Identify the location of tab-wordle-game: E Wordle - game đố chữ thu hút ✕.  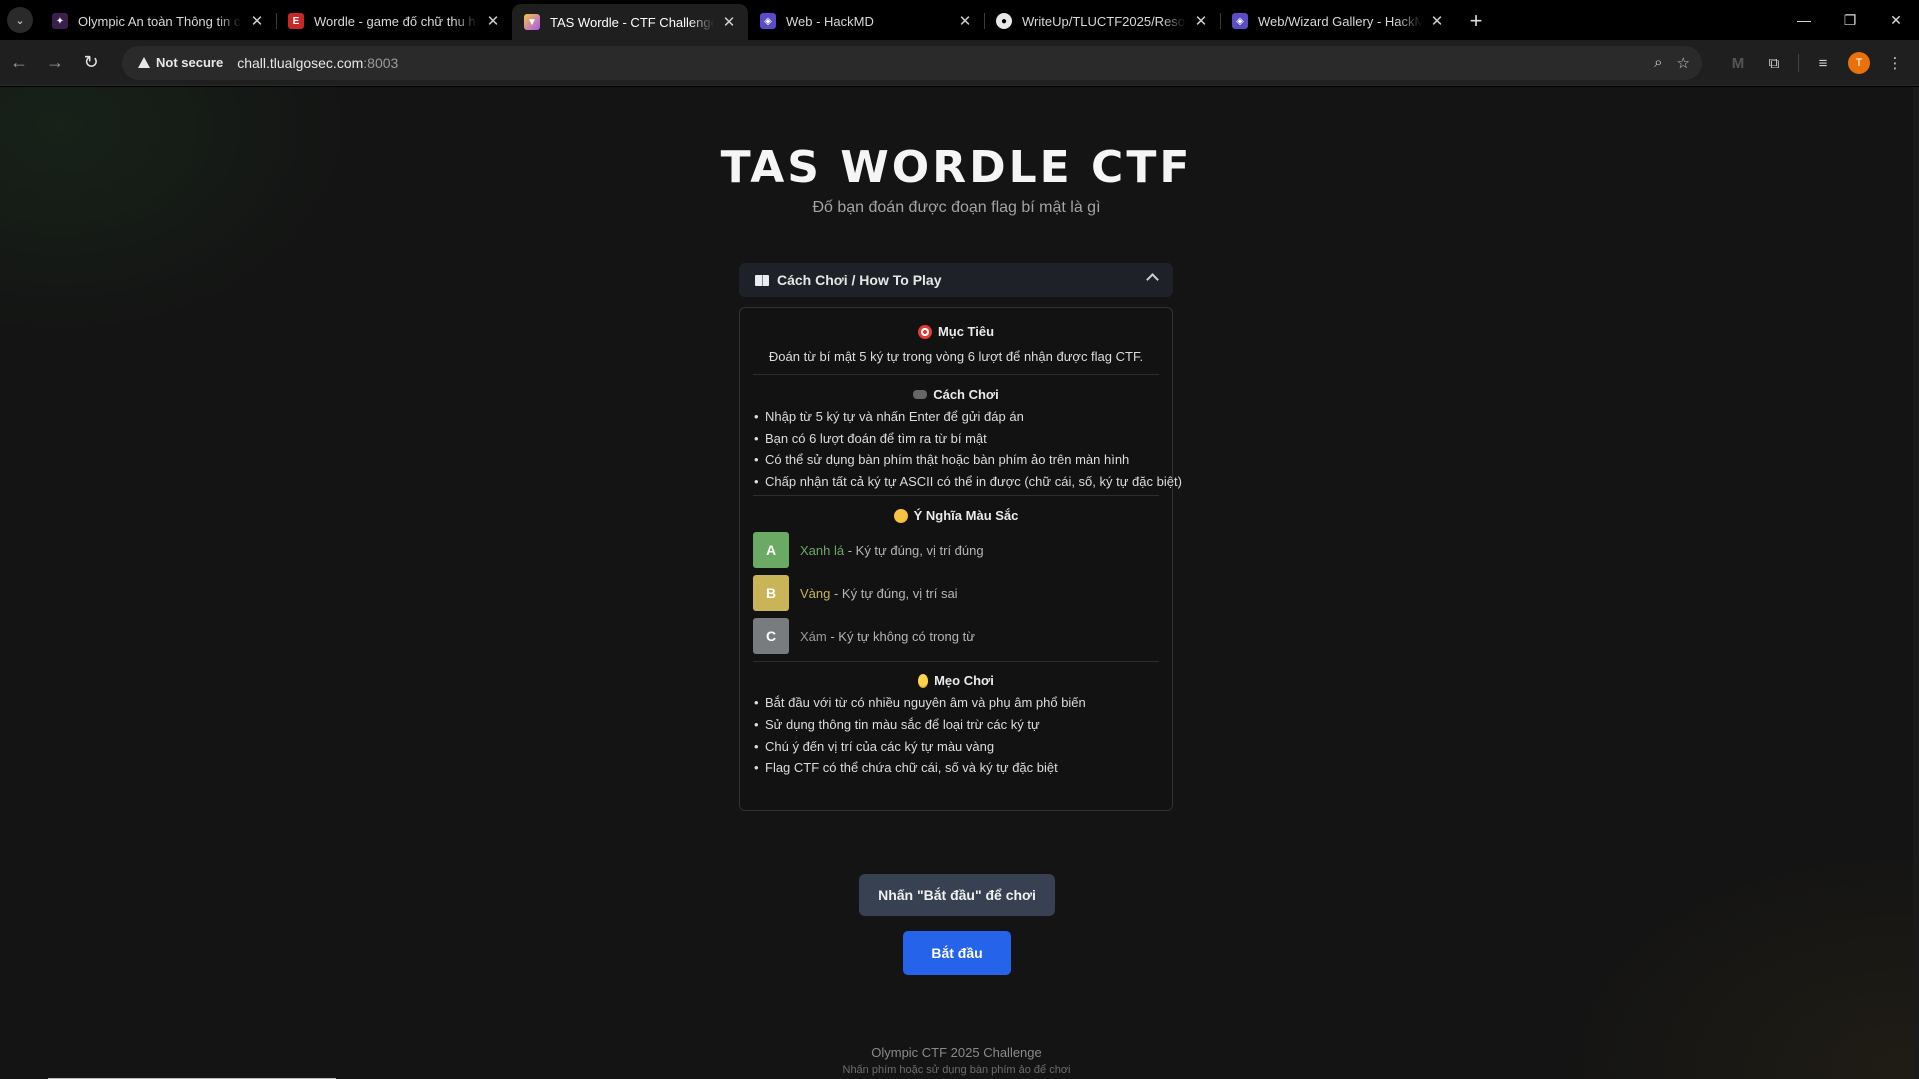
(394, 21).